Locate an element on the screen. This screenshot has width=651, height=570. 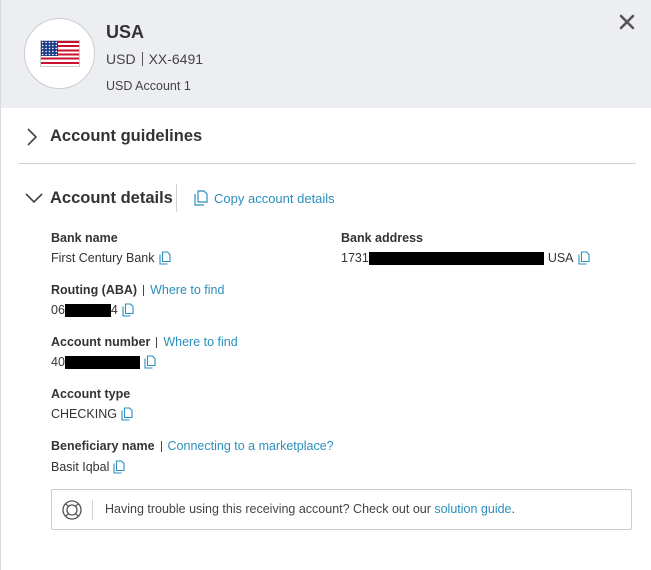
currency-code: USD is located at coordinates (121, 59).